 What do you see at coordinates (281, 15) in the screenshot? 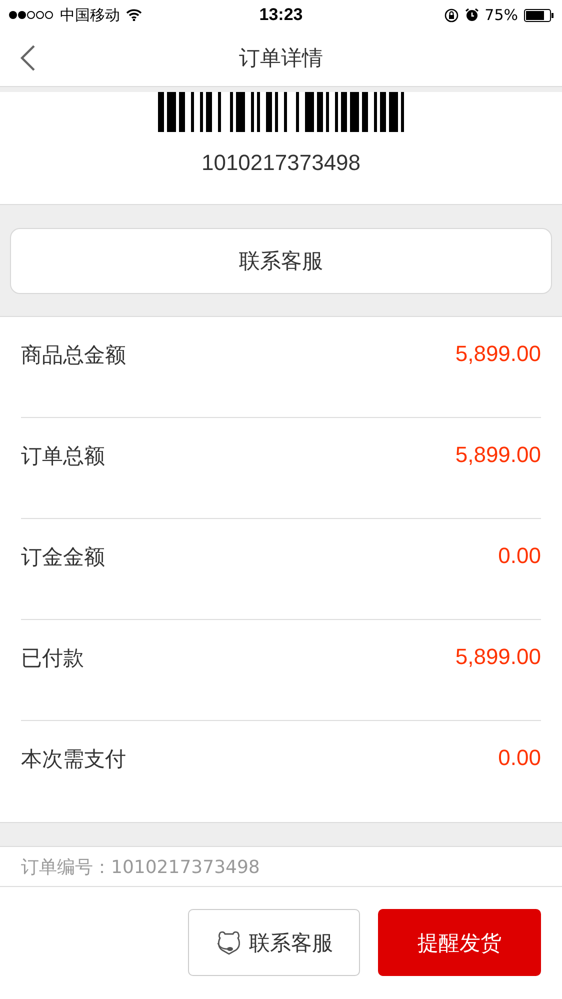
I see `clock-time: 13:23` at bounding box center [281, 15].